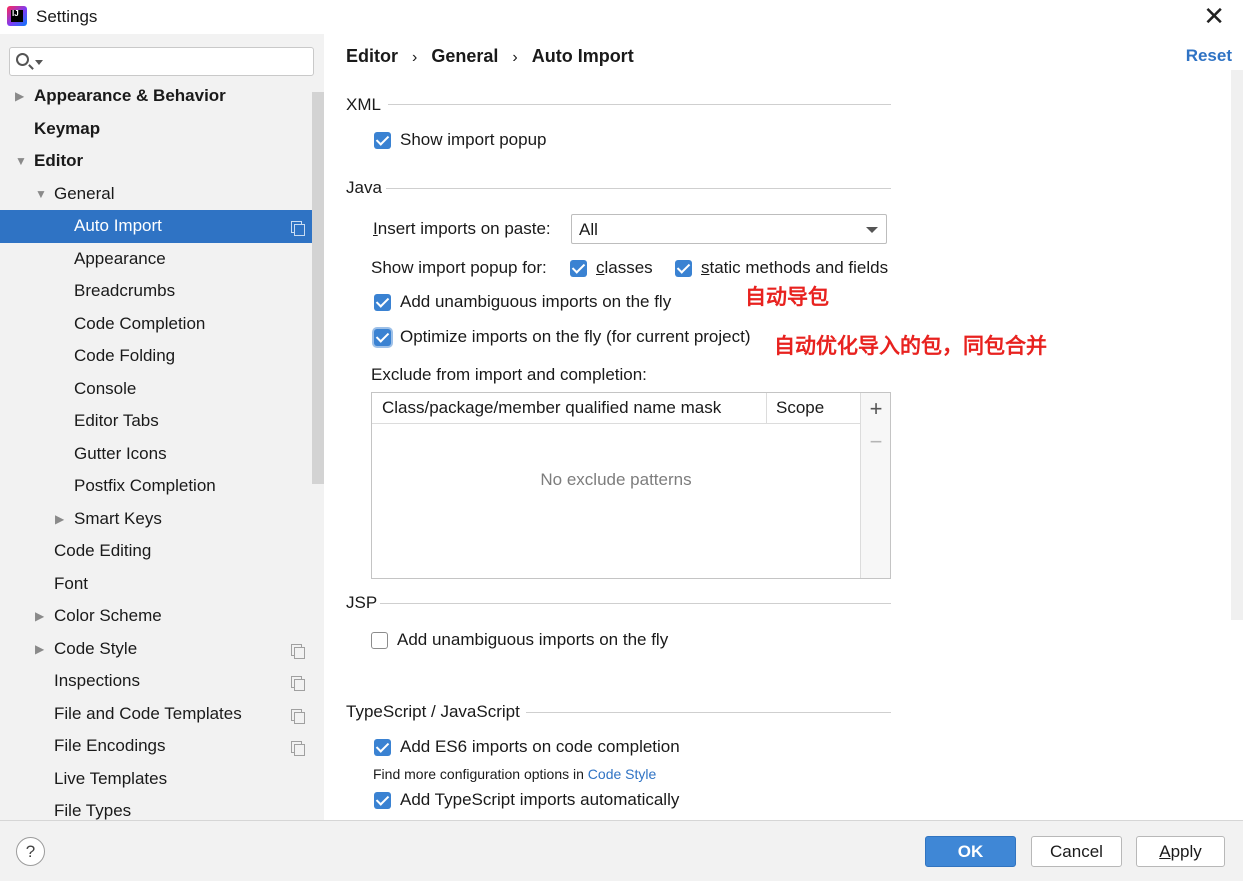 Image resolution: width=1243 pixels, height=881 pixels. Describe the element at coordinates (156, 616) in the screenshot. I see `sidebar-item-color-scheme: ▶ Color Scheme` at that location.